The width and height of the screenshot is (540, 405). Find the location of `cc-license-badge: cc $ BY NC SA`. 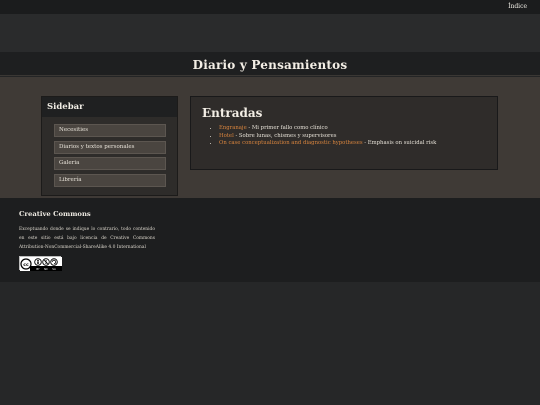

cc-license-badge: cc $ BY NC SA is located at coordinates (40, 263).